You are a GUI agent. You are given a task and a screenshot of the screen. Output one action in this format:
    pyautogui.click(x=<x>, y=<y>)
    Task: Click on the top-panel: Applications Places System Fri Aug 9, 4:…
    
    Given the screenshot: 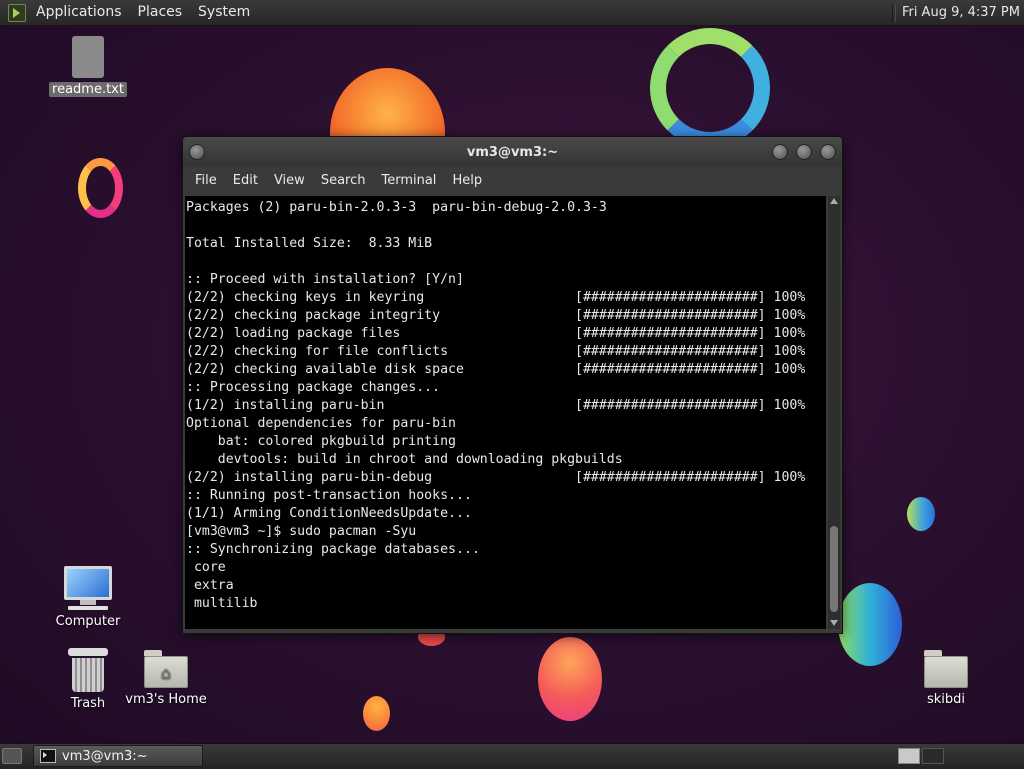 What is the action you would take?
    pyautogui.click(x=512, y=13)
    